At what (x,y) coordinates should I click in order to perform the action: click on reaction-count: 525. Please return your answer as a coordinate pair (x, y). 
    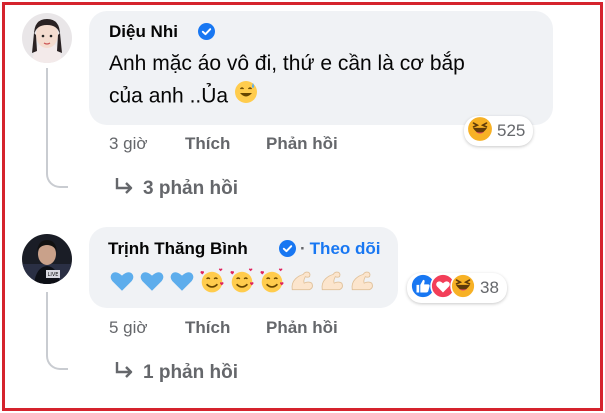
    Looking at the image, I should click on (511, 130).